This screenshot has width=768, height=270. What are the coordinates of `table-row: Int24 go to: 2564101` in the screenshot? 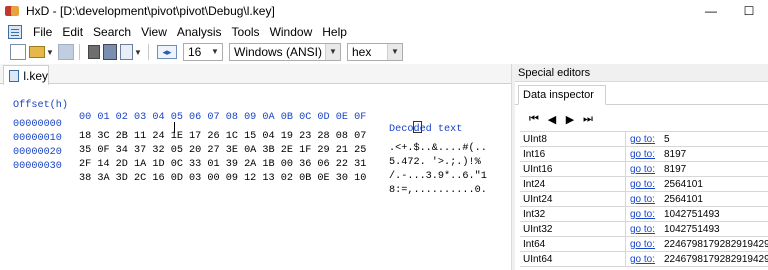 It's located at (644, 184).